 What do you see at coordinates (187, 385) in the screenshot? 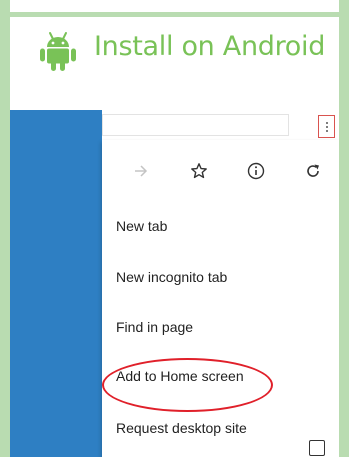
I see `highlight-ring` at bounding box center [187, 385].